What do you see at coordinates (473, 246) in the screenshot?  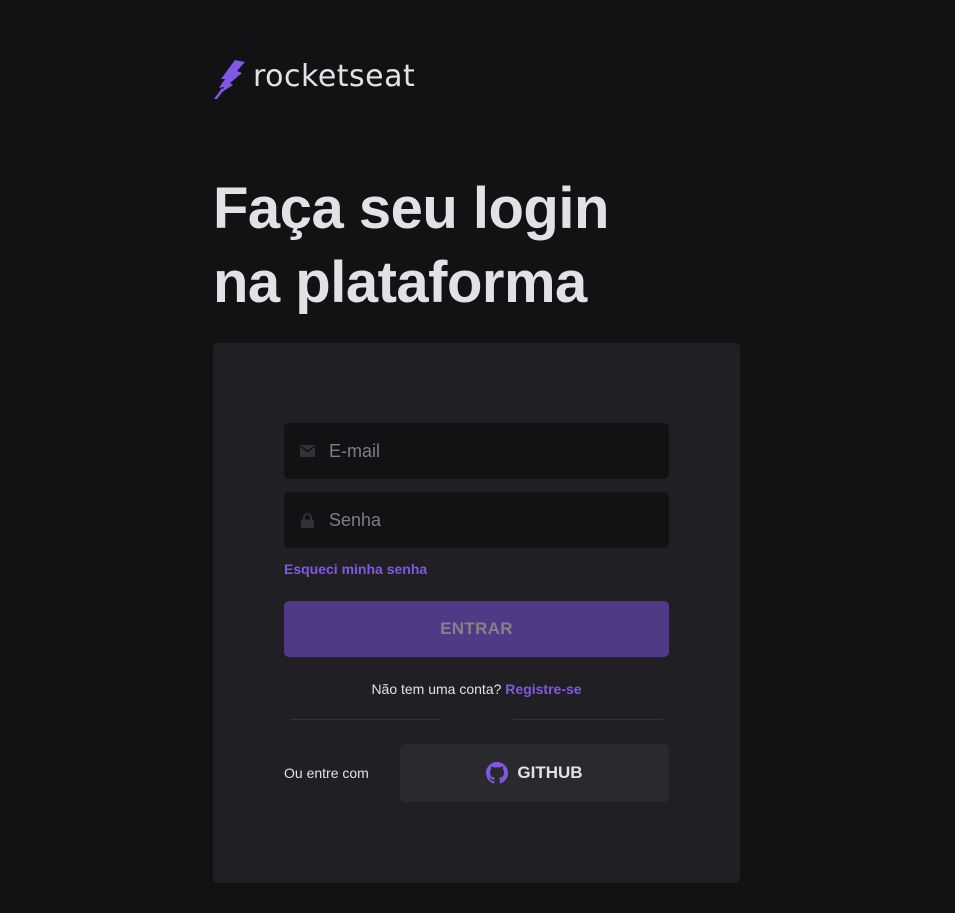 I see `page-title: Faça seu login na plataforma` at bounding box center [473, 246].